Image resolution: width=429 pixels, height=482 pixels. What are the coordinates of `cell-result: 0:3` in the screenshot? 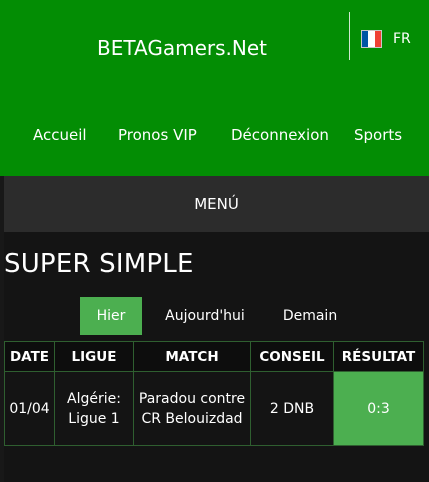 It's located at (378, 408).